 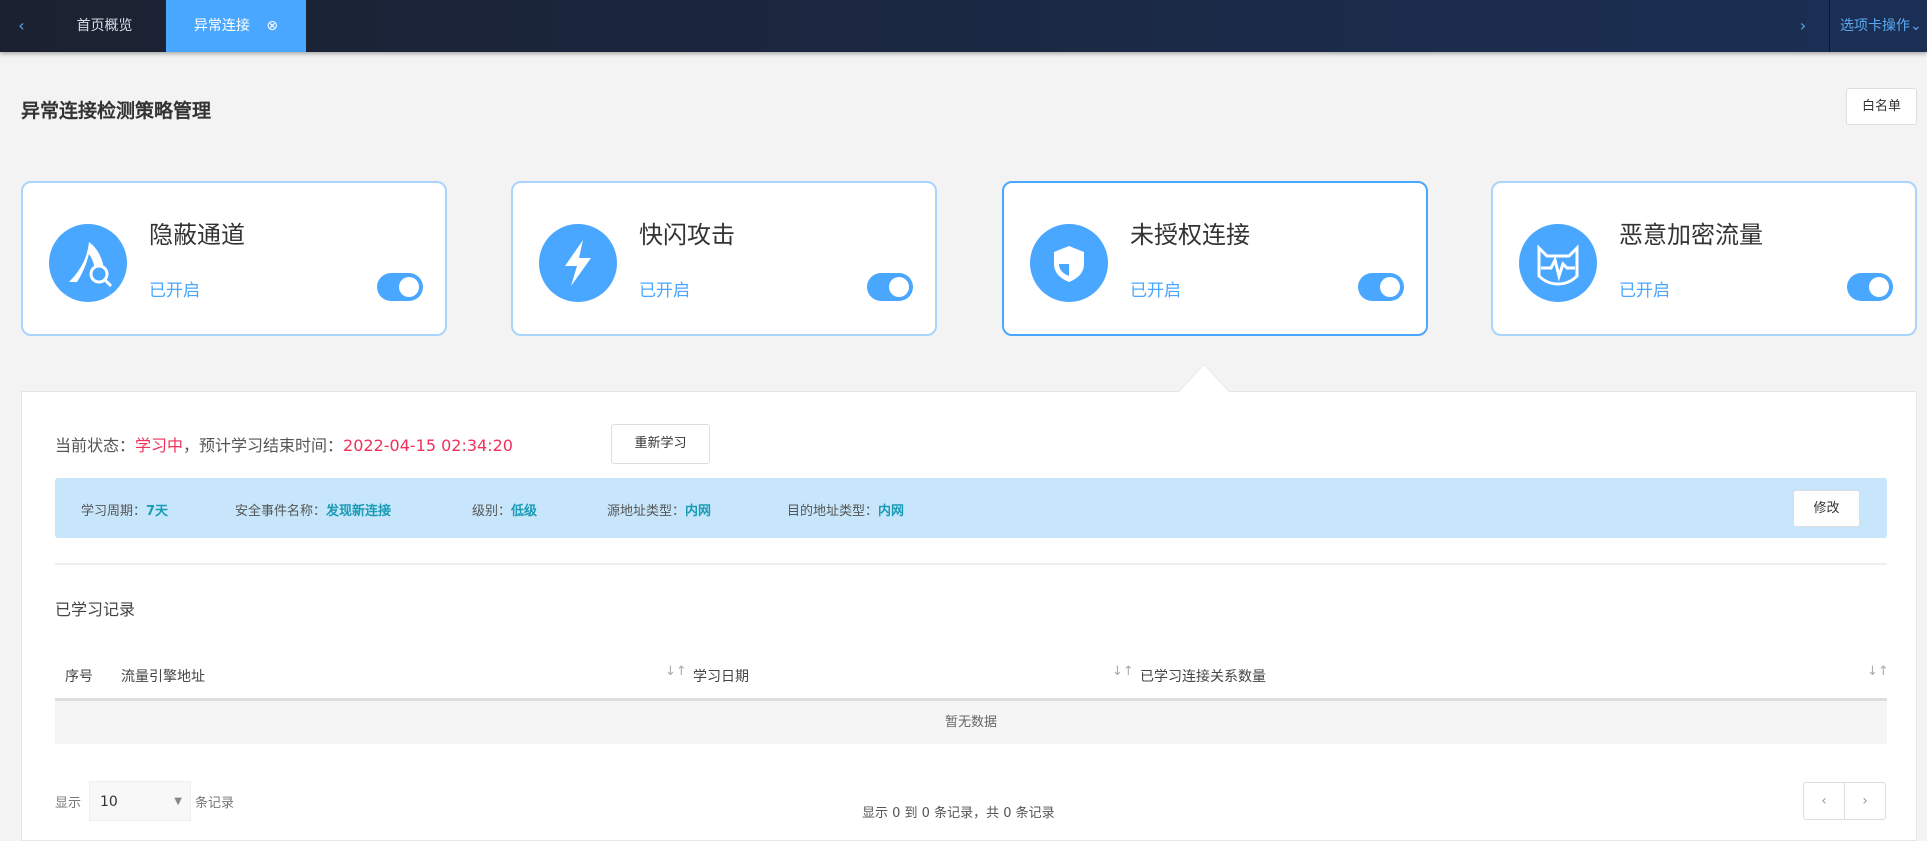 What do you see at coordinates (163, 676) in the screenshot?
I see `column-header-engine-address: 流量引擎地址` at bounding box center [163, 676].